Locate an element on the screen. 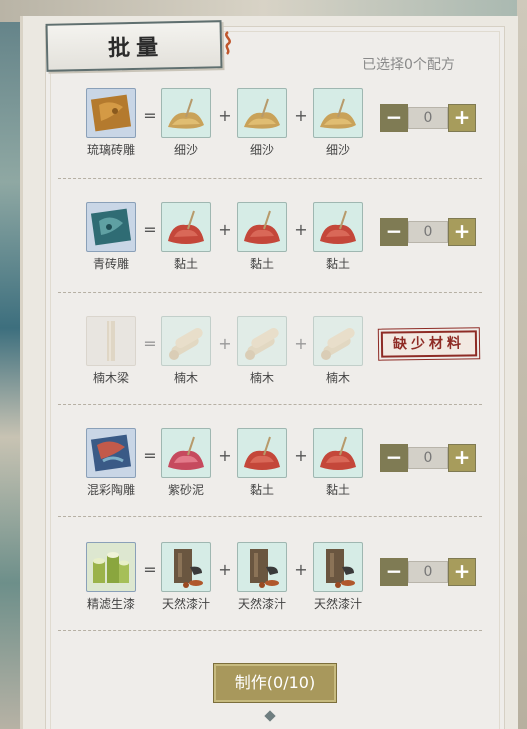 The height and width of the screenshot is (729, 527). refined-lacquer-tile is located at coordinates (111, 567).